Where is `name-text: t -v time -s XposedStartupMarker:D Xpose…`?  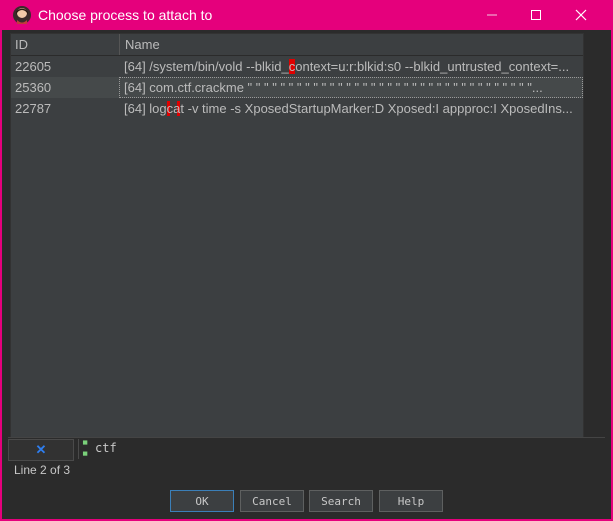 name-text: t -v time -s XposedStartupMarker:D Xpose… is located at coordinates (376, 108).